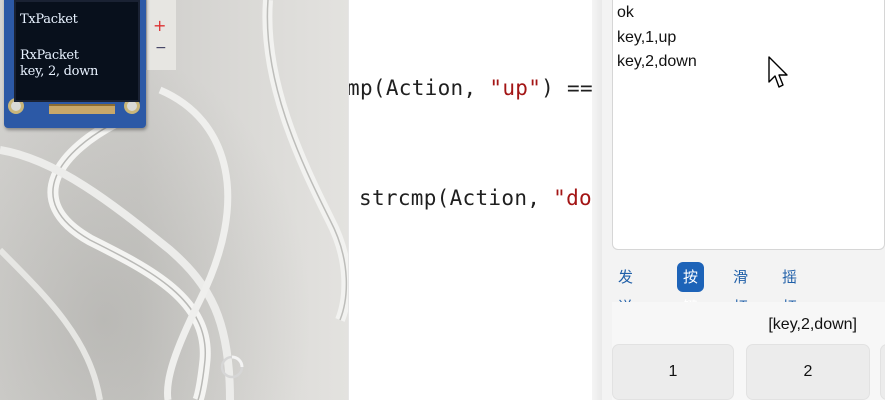  Describe the element at coordinates (515, 88) in the screenshot. I see `code-string: "up"` at that location.